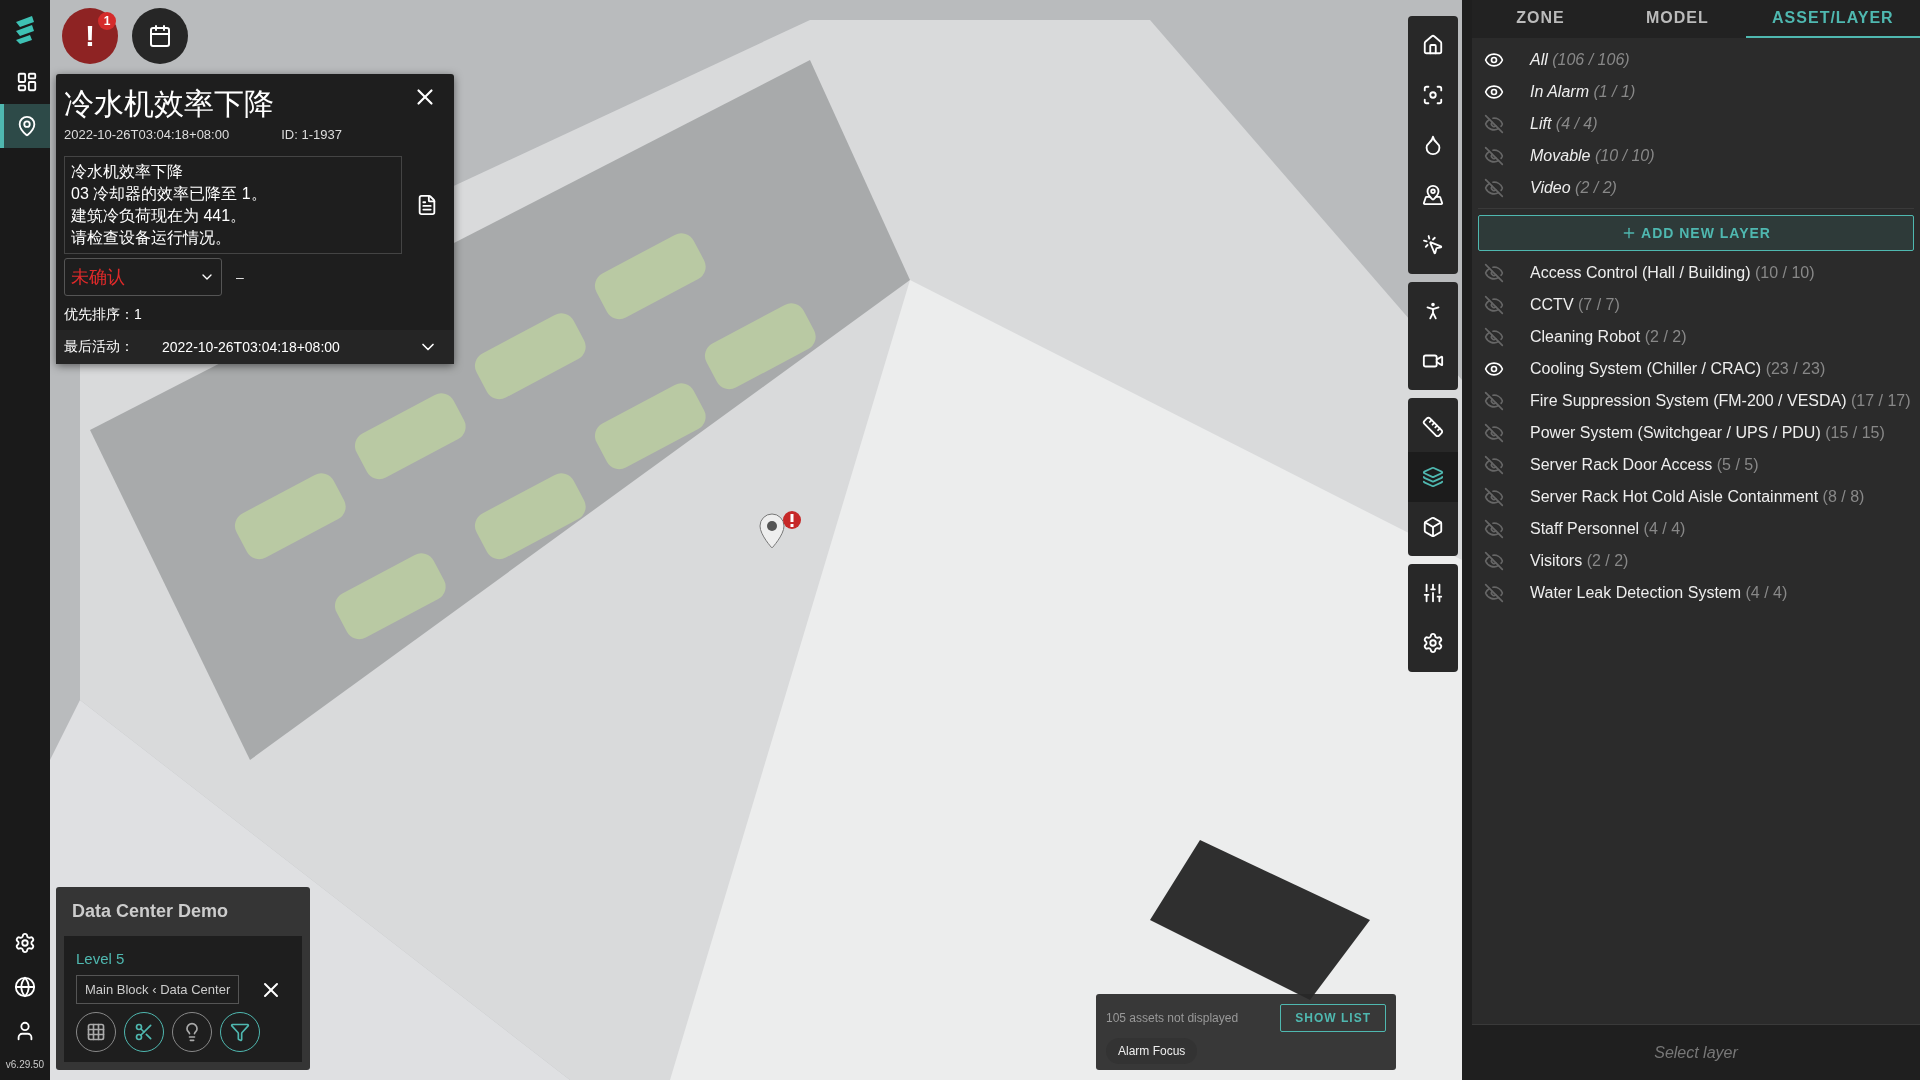 The width and height of the screenshot is (1920, 1080). I want to click on layer-row: Staff Personnel (4 / 4), so click(1696, 529).